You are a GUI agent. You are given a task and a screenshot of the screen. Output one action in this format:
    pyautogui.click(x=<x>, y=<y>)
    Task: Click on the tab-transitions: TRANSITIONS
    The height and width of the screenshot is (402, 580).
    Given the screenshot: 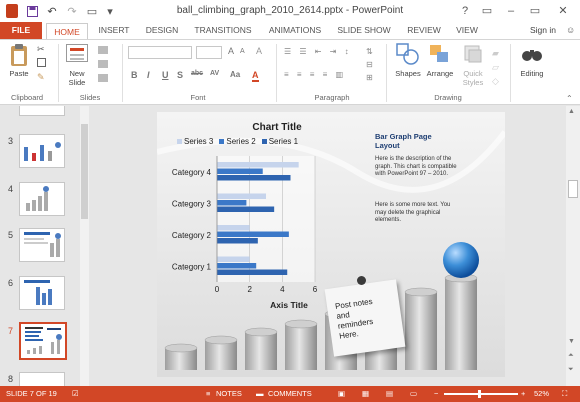 What is the action you would take?
    pyautogui.click(x=223, y=30)
    